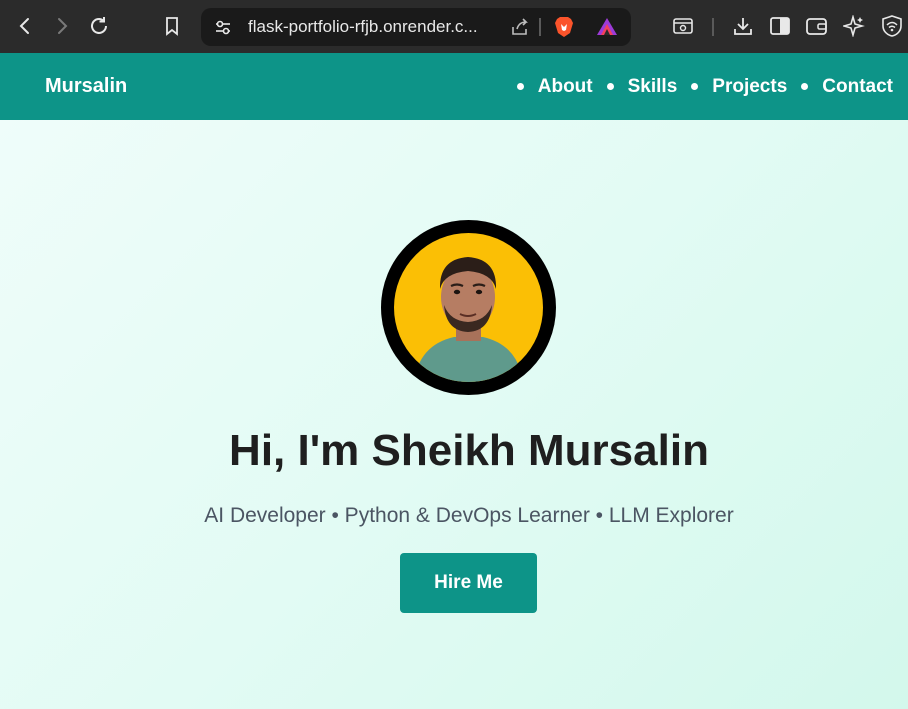 The height and width of the screenshot is (709, 908). Describe the element at coordinates (454, 86) in the screenshot. I see `site-navbar: Mursalin About Skills Projects Contact` at that location.